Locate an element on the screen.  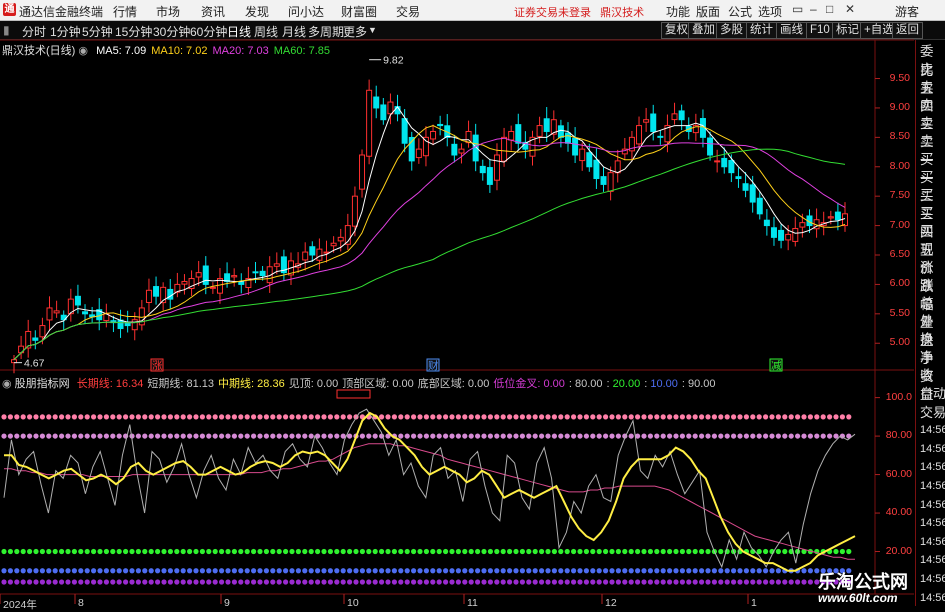
mark-button: 标记 is located at coordinates (847, 30).